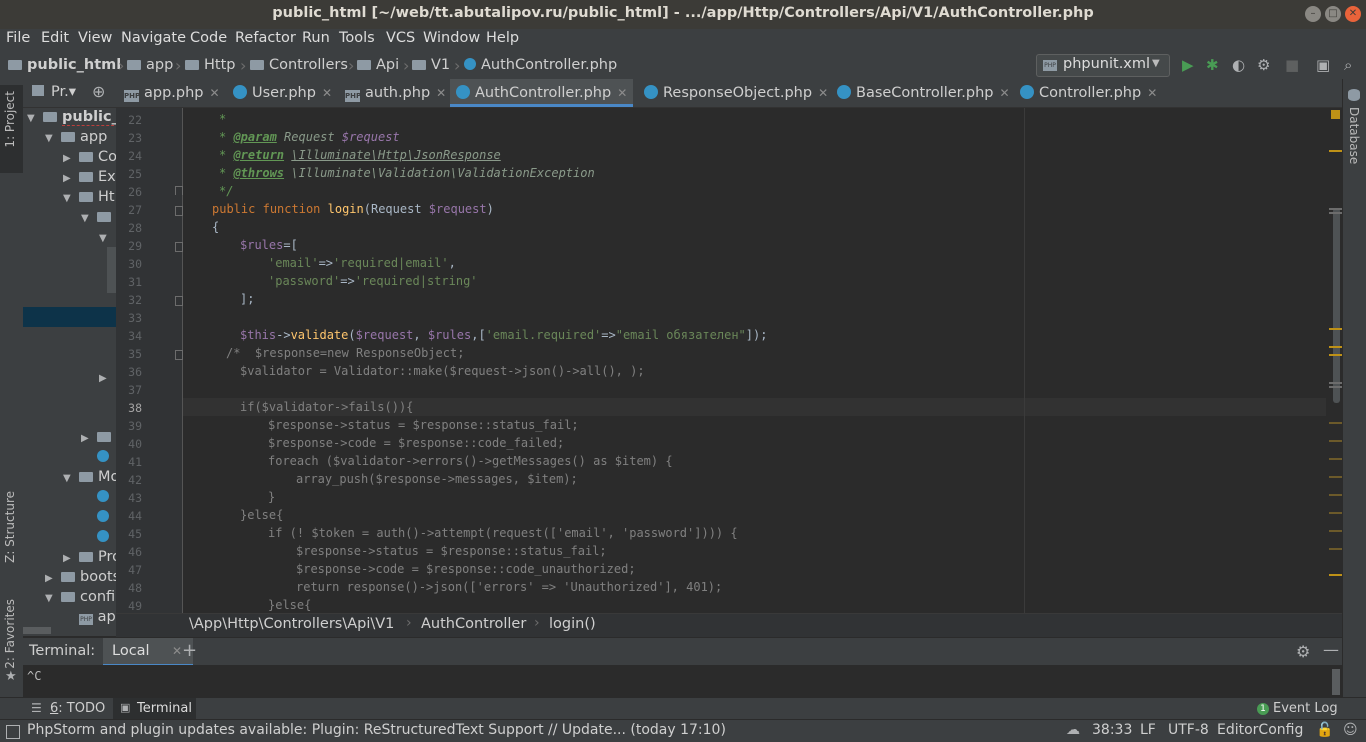 The image size is (1366, 742). I want to click on tab-auth-php: PHP auth.php ✕, so click(395, 93).